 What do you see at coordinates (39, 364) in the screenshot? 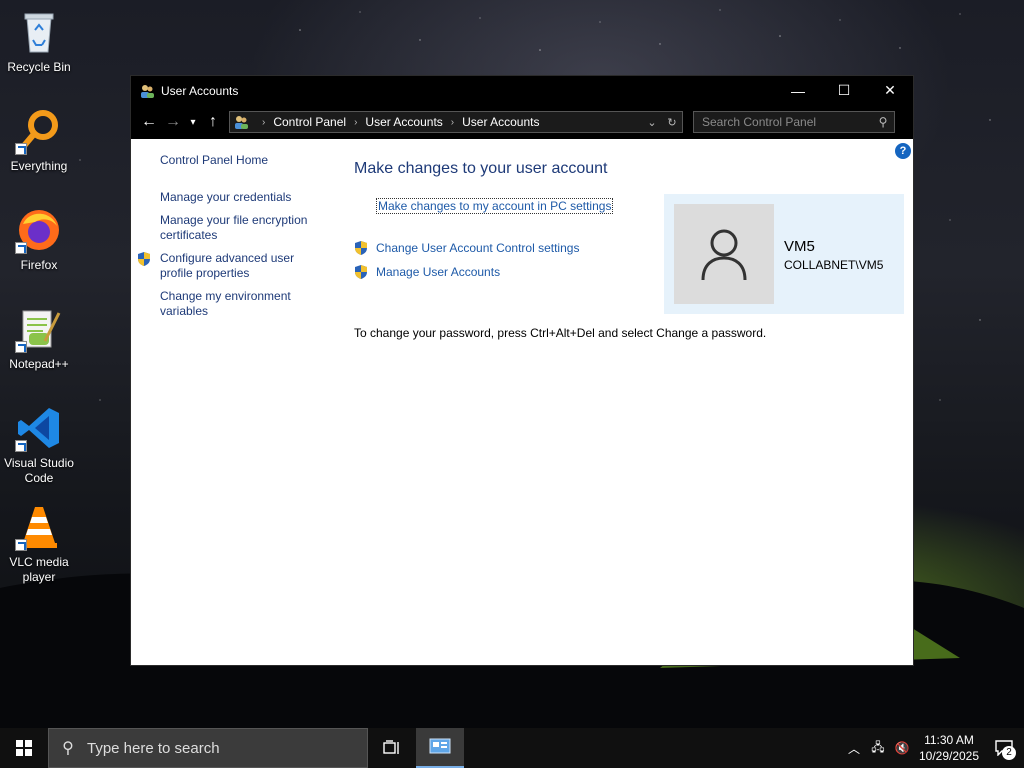
I see `desktop-icon-label: Notepad++` at bounding box center [39, 364].